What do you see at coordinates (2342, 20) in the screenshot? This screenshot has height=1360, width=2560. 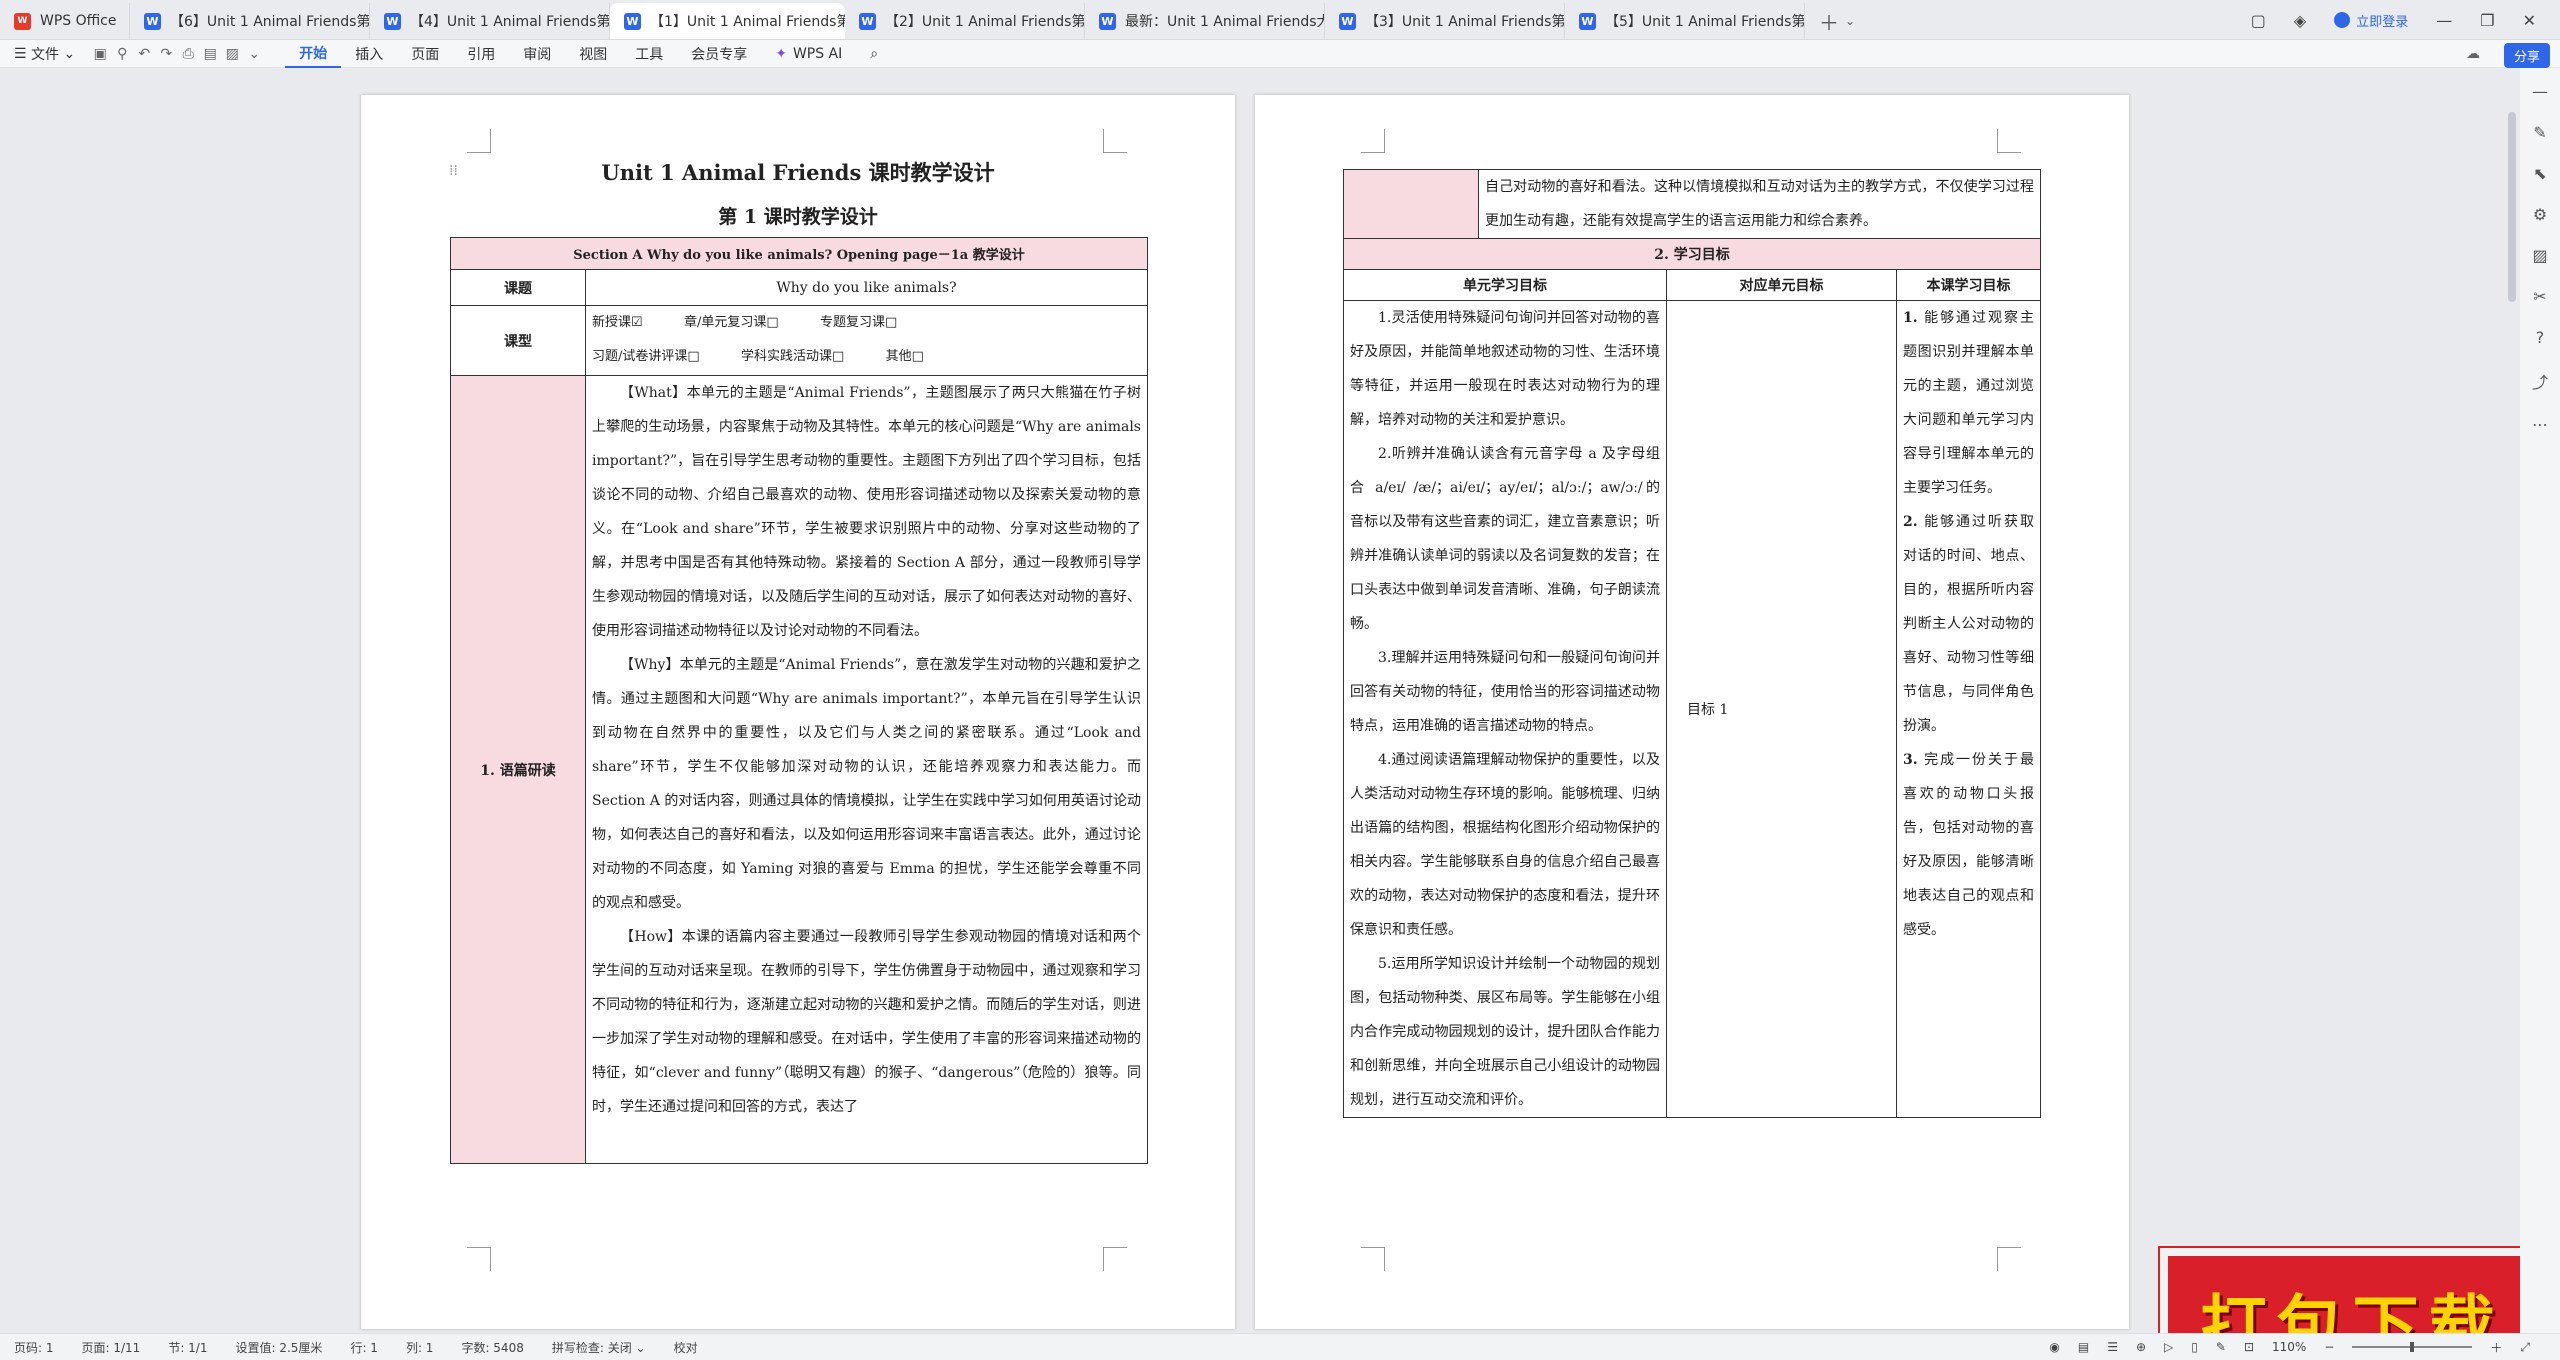 I see `avatar` at bounding box center [2342, 20].